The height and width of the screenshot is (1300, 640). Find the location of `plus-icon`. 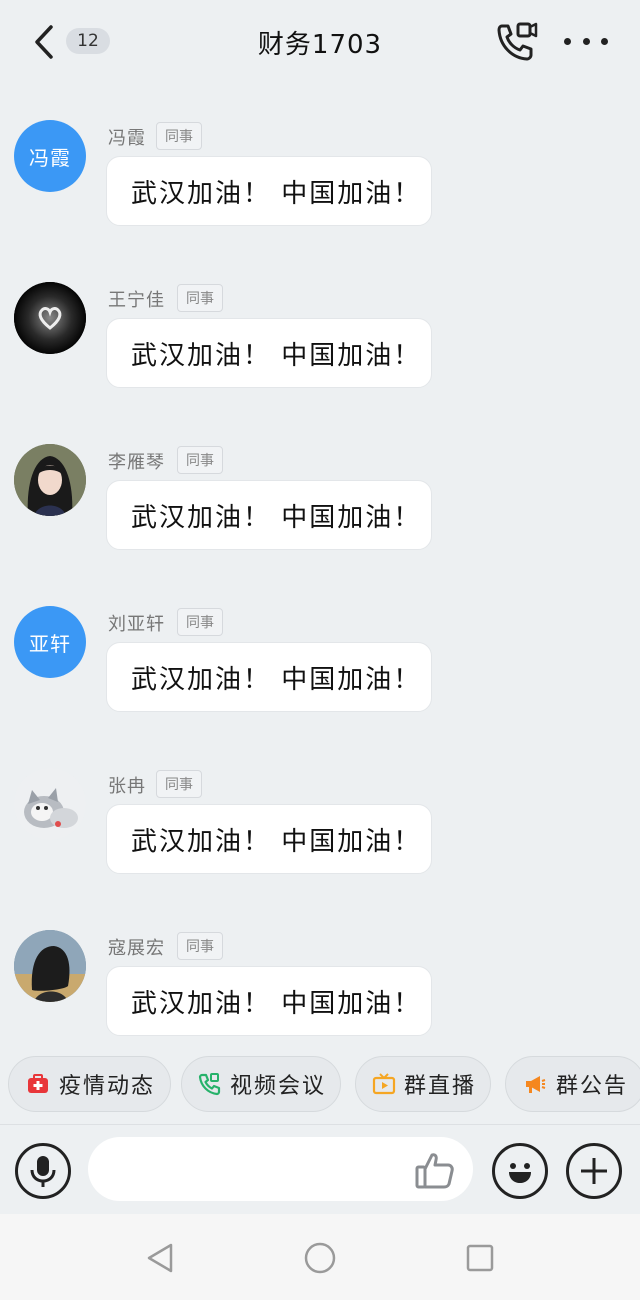

plus-icon is located at coordinates (594, 1171).